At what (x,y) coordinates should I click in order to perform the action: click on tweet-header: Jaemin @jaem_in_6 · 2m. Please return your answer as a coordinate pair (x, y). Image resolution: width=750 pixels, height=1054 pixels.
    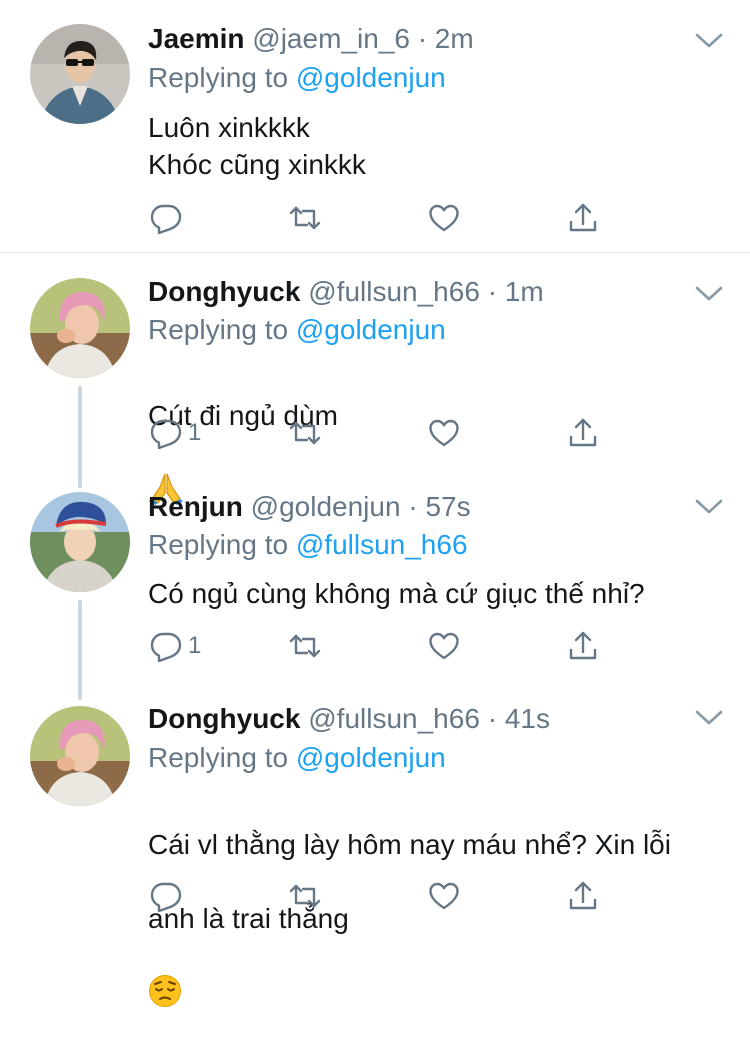
    Looking at the image, I should click on (311, 39).